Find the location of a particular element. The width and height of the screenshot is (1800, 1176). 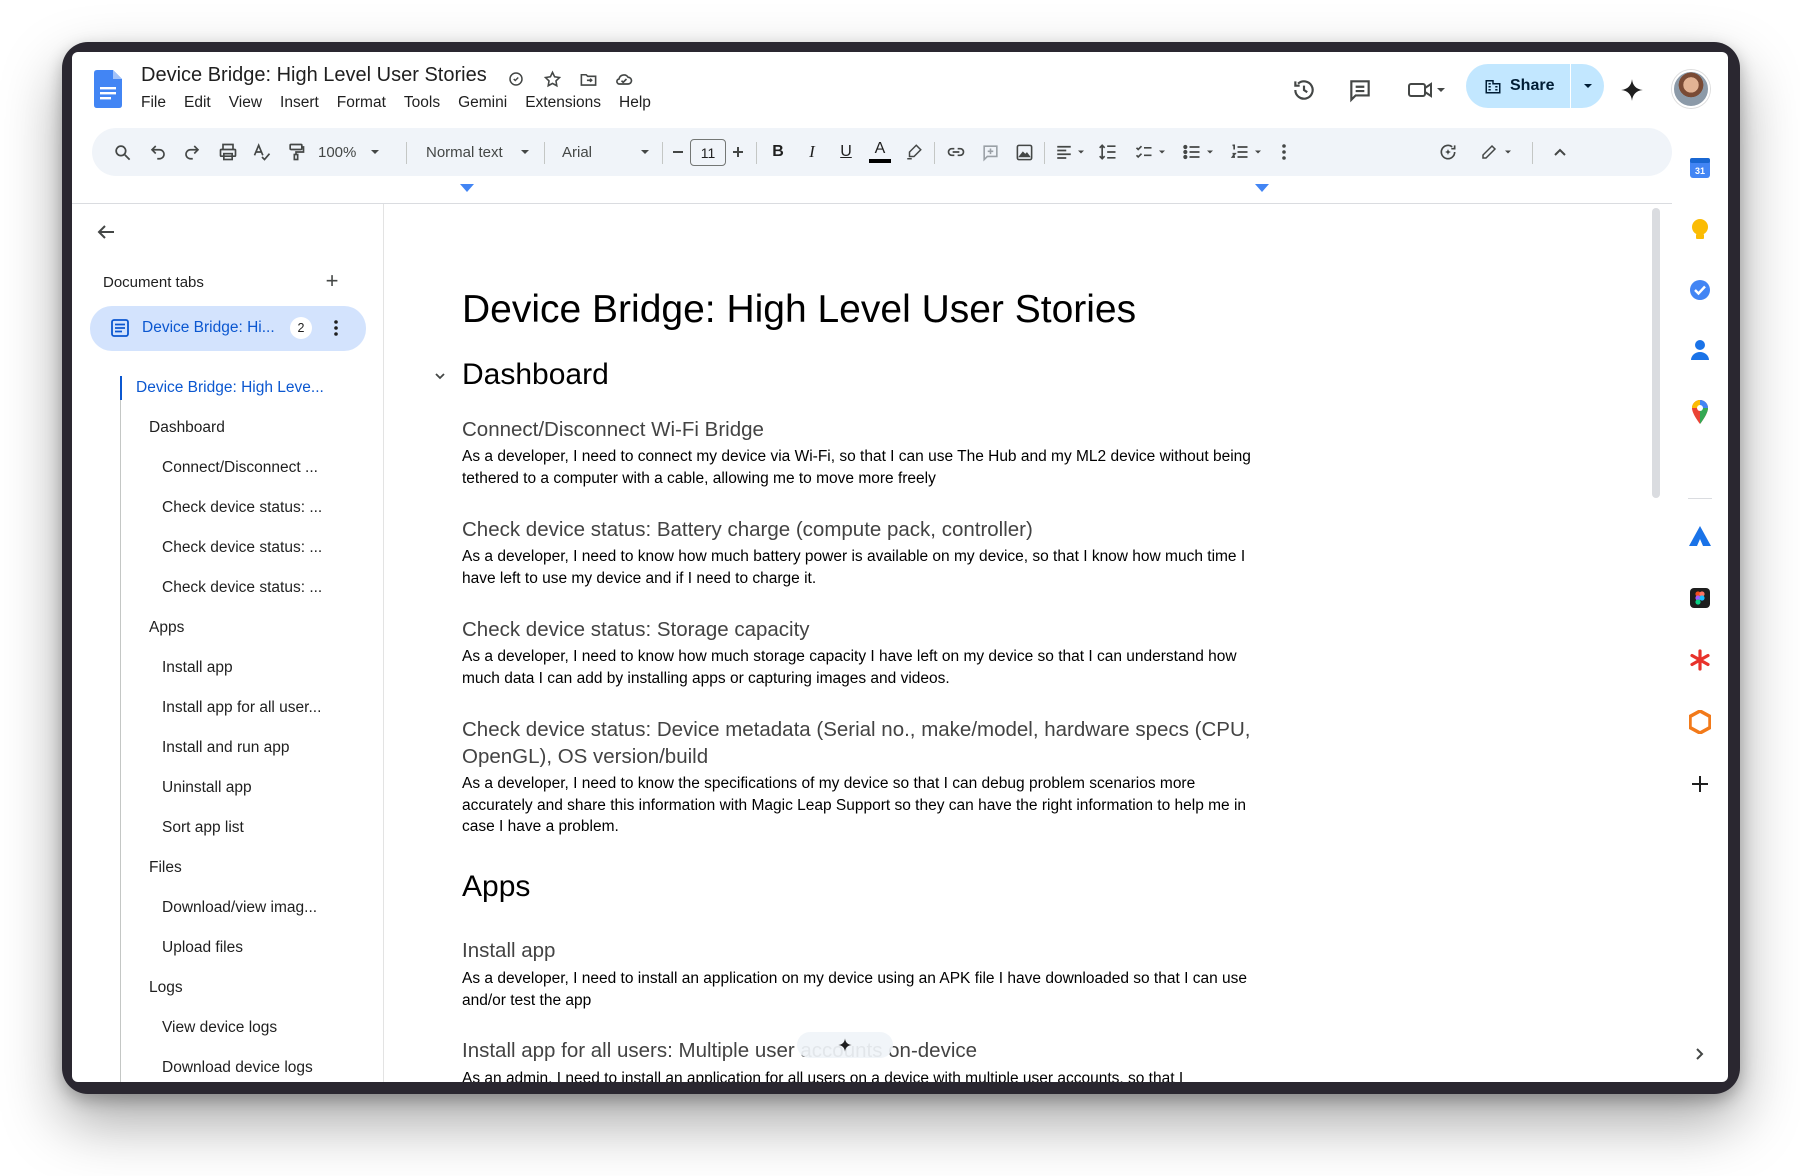

increase-font-icon is located at coordinates (738, 152).